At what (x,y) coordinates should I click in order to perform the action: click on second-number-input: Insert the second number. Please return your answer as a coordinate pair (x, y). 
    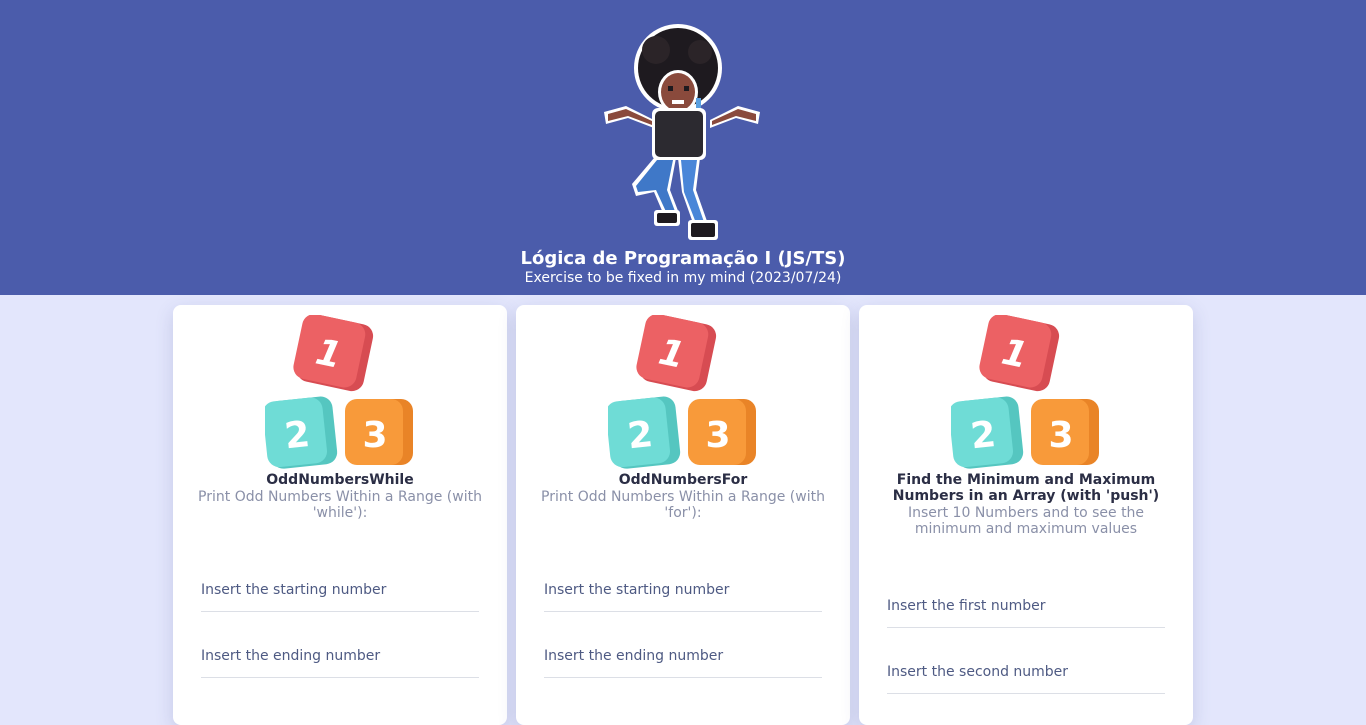
    Looking at the image, I should click on (1026, 671).